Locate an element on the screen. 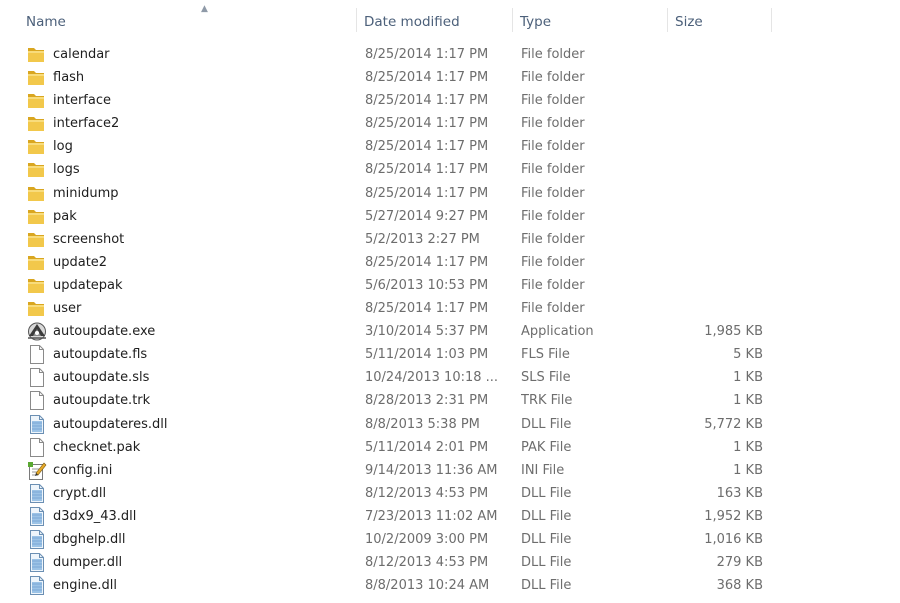  column-header-date-modified: Date modified is located at coordinates (435, 21).